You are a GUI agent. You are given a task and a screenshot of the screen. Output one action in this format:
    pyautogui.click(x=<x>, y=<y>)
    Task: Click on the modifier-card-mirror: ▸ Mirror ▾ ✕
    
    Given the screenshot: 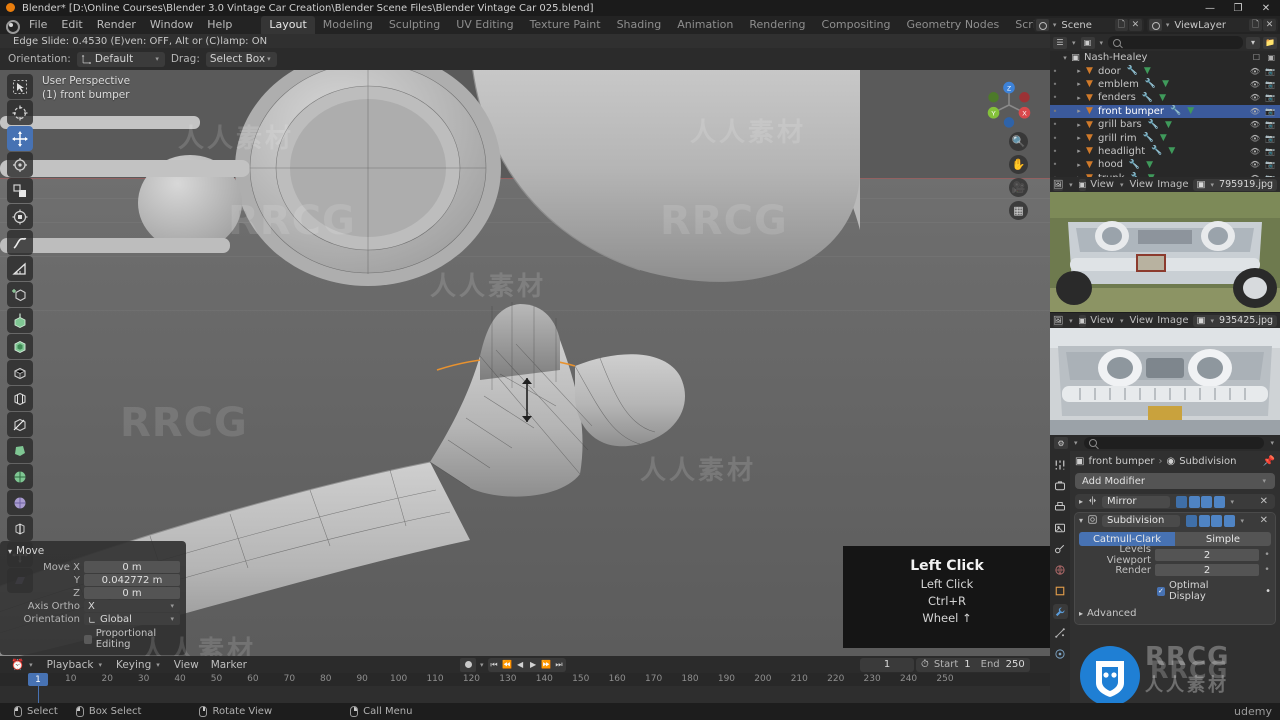 What is the action you would take?
    pyautogui.click(x=1175, y=501)
    